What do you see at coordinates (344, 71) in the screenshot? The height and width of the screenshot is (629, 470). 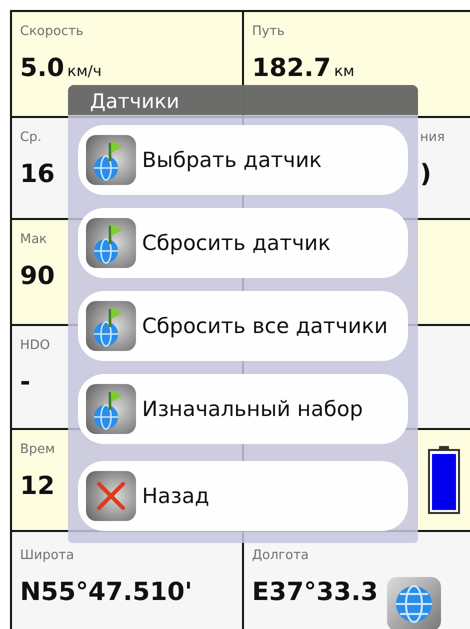 I see `unit-label: км` at bounding box center [344, 71].